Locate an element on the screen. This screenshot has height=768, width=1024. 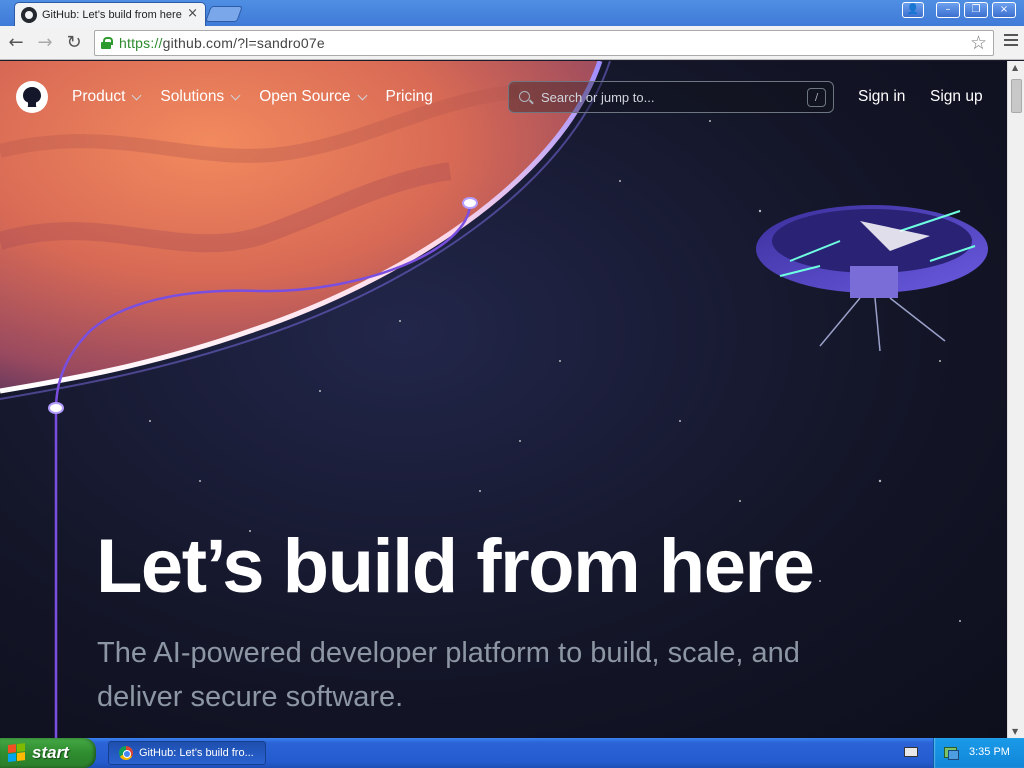
nav-open-source-label: Open Source is located at coordinates (305, 96).